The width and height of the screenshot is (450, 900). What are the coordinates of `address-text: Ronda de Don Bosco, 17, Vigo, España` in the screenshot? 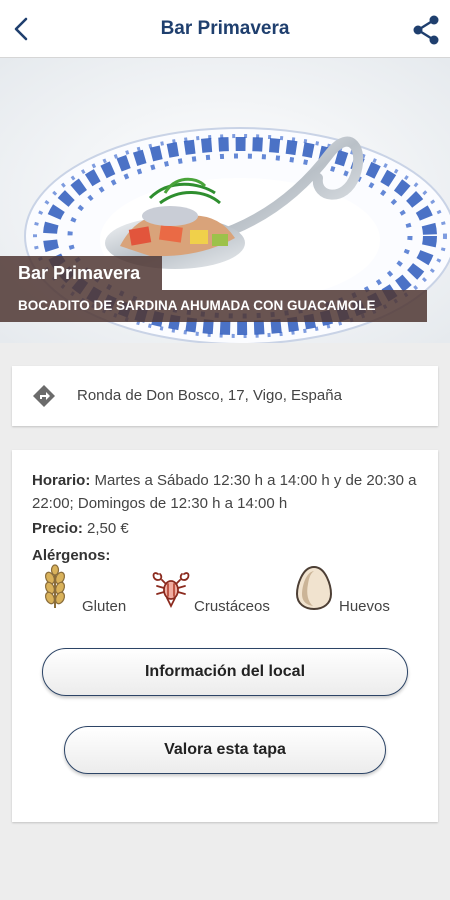 It's located at (209, 395).